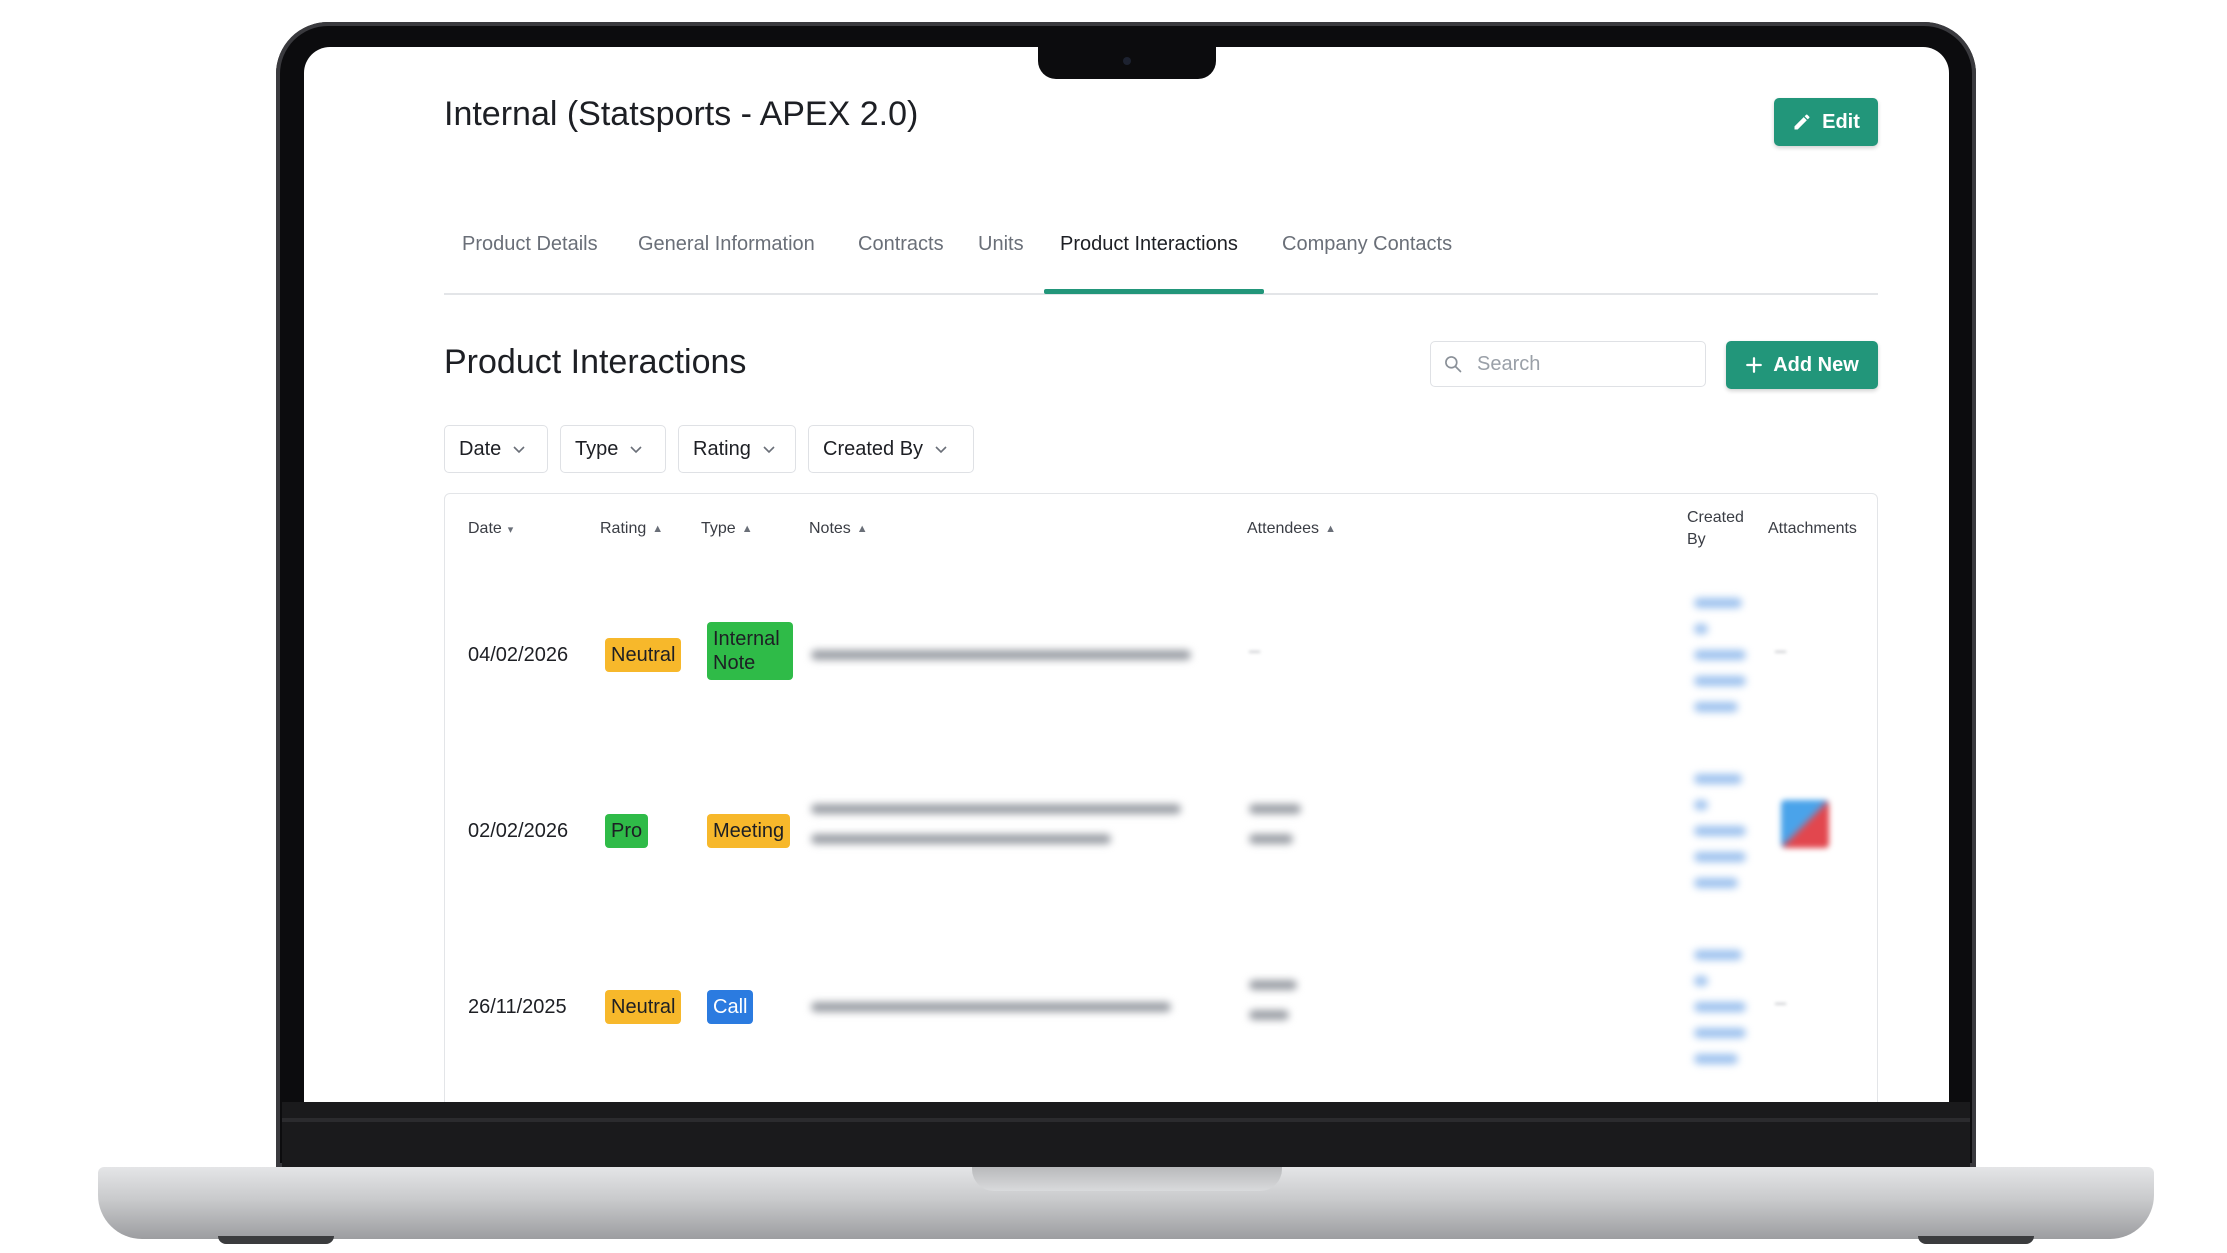 The height and width of the screenshot is (1253, 2227). I want to click on column-header-attachments-label: Attachments, so click(1812, 528).